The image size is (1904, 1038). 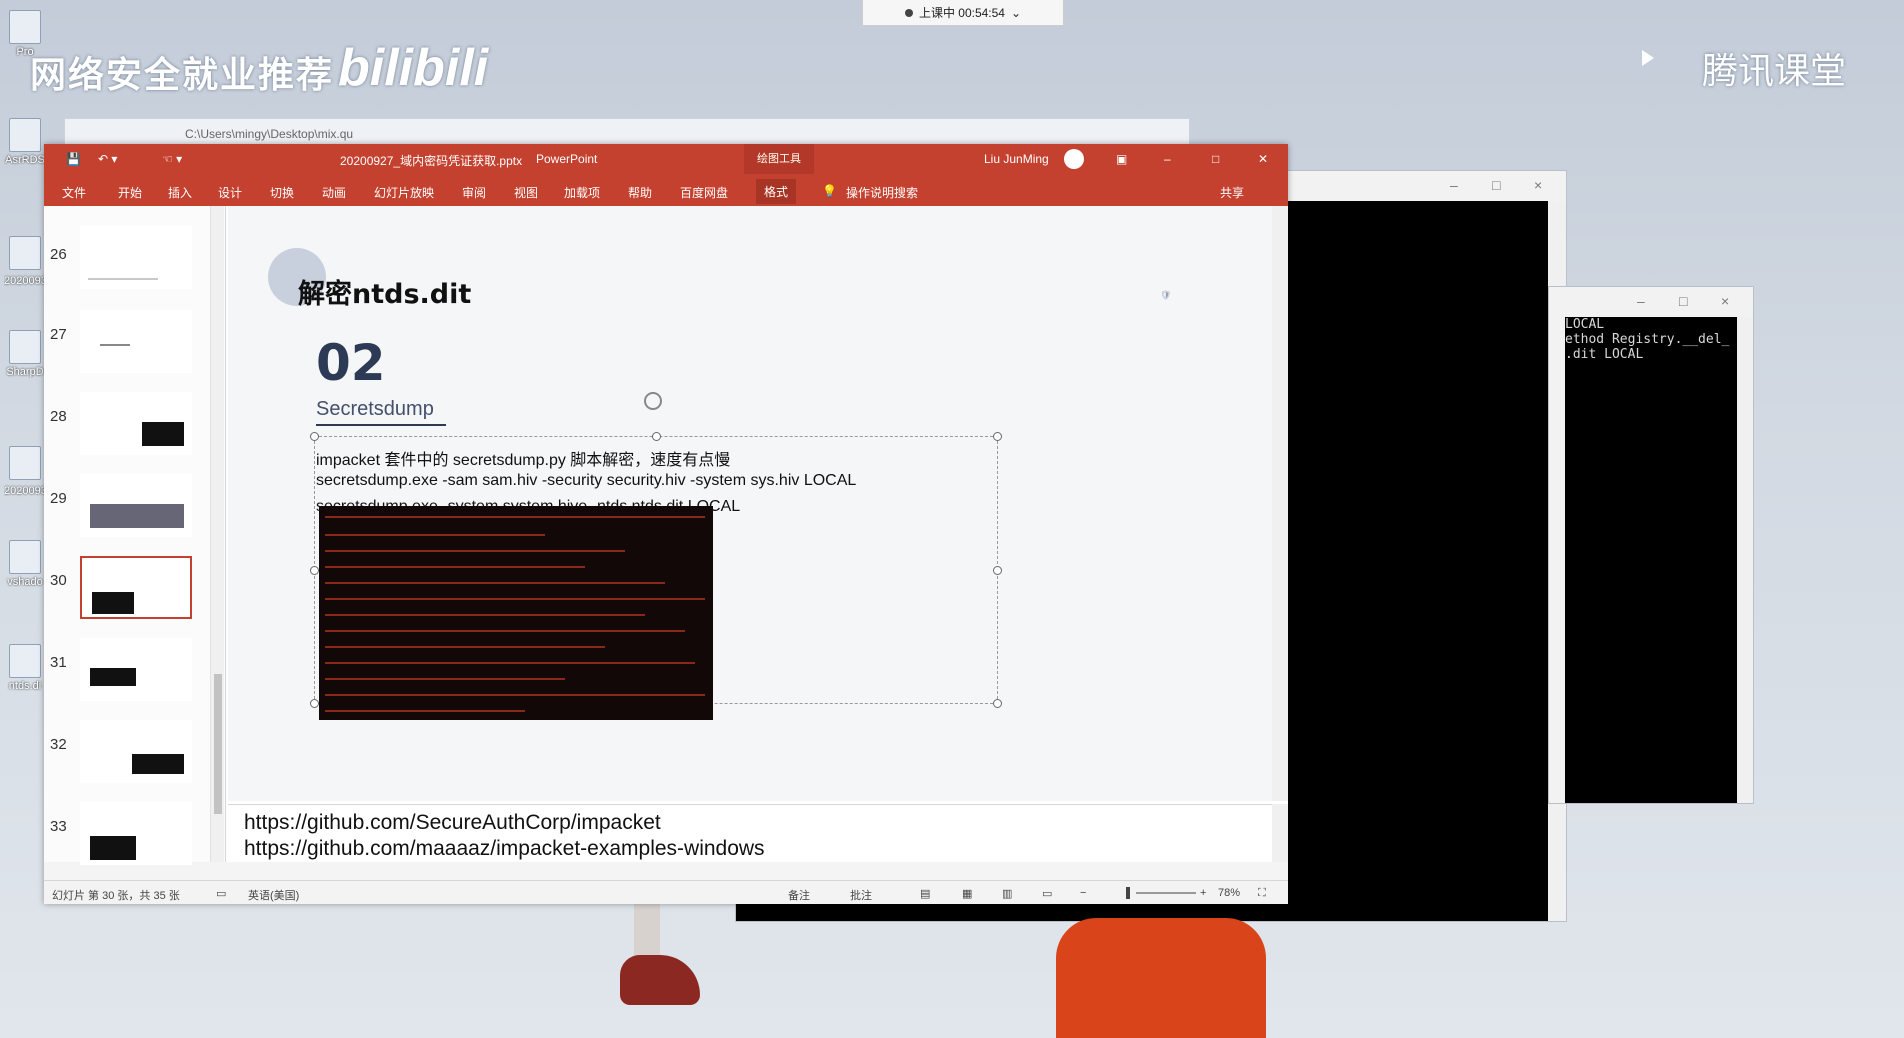 I want to click on save-icon: 💾, so click(x=73, y=159).